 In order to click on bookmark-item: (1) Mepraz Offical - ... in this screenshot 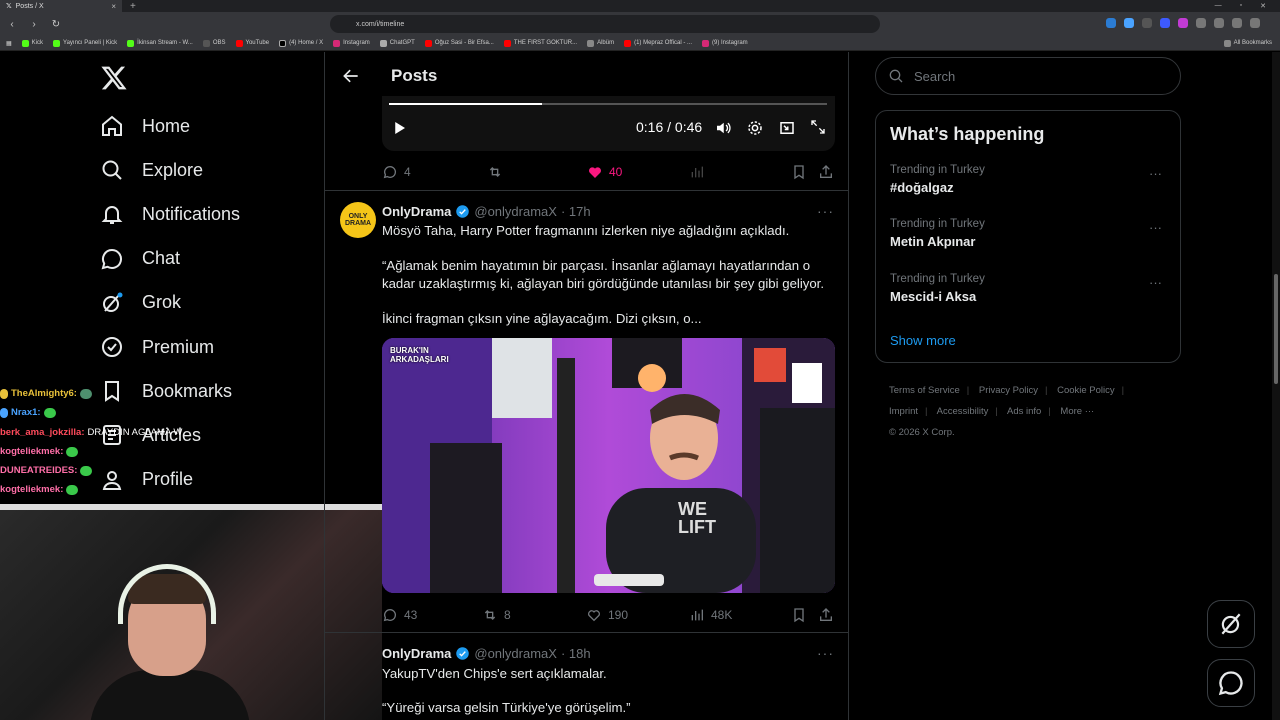, I will do `click(658, 43)`.